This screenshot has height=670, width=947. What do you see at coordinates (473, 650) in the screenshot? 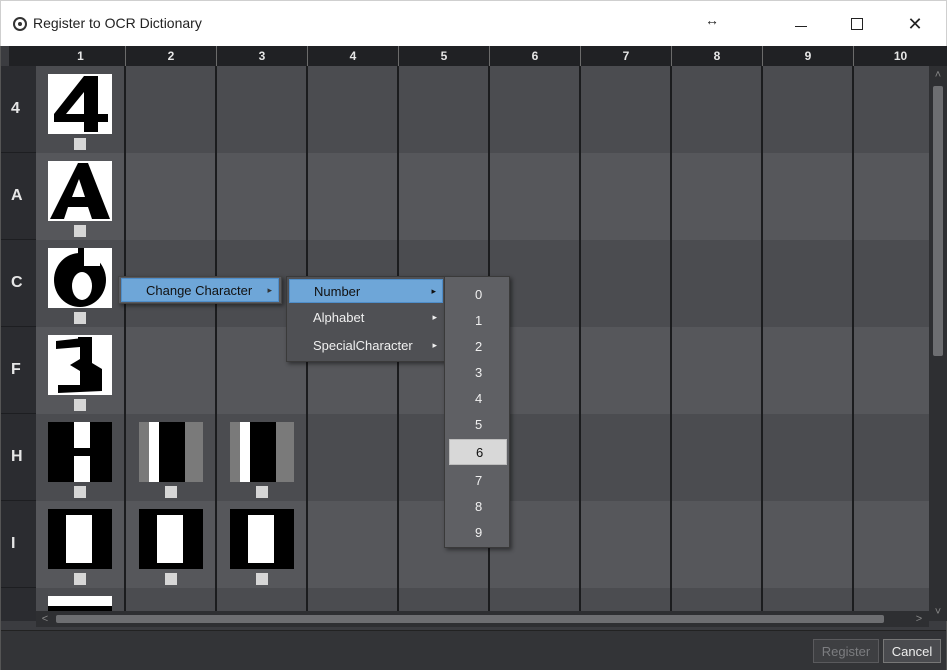
I see `dialog-footer: Register Cancel` at bounding box center [473, 650].